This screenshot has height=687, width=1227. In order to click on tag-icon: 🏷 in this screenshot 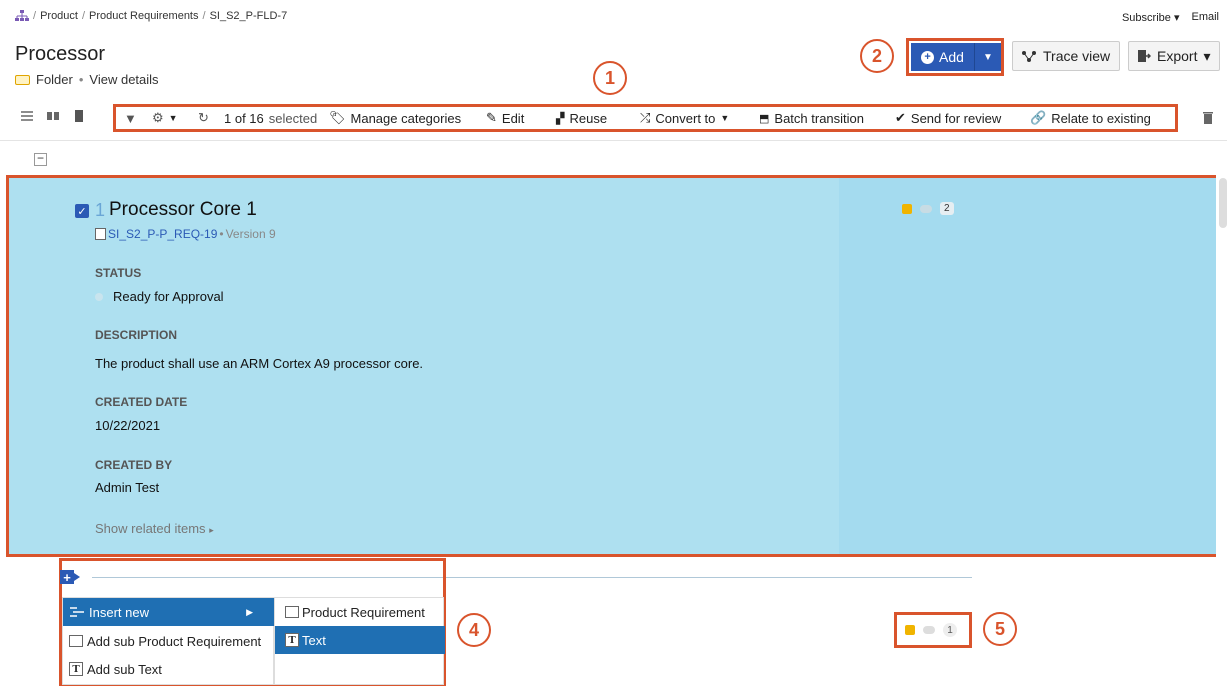, I will do `click(337, 117)`.